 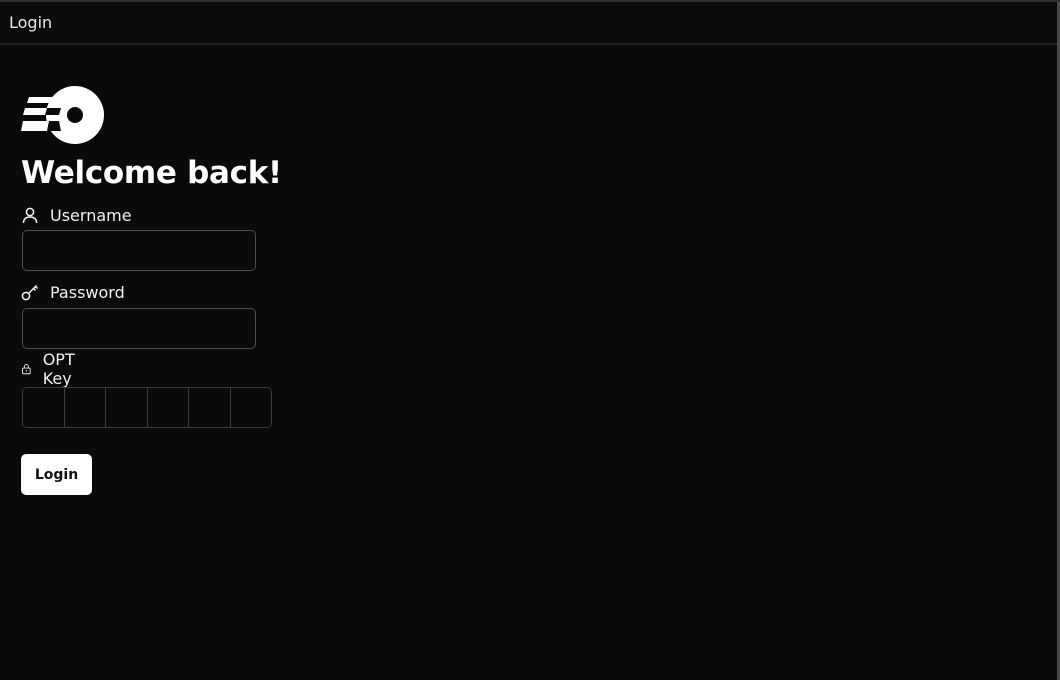 I want to click on brand-disc-speed-icon, so click(x=62, y=115).